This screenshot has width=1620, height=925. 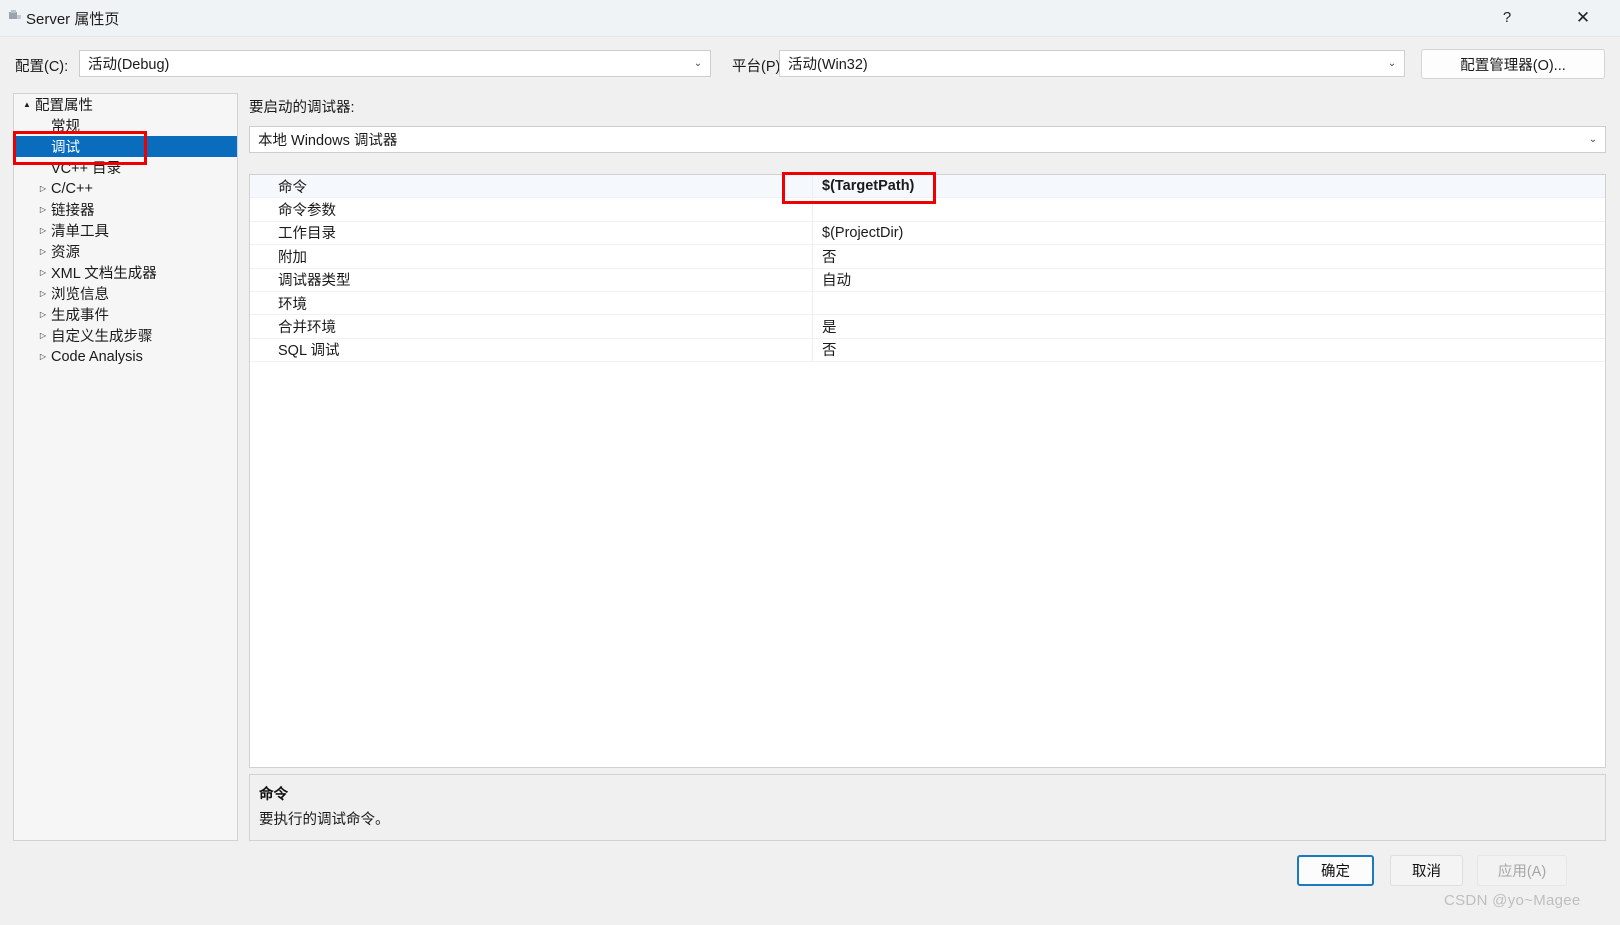 What do you see at coordinates (42, 67) in the screenshot?
I see `configuration-label: 配置(C):` at bounding box center [42, 67].